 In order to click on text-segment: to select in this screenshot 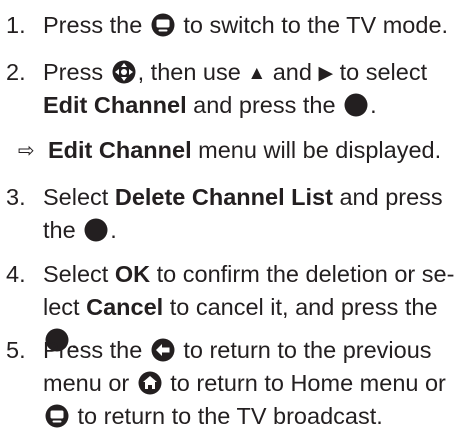, I will do `click(380, 72)`.